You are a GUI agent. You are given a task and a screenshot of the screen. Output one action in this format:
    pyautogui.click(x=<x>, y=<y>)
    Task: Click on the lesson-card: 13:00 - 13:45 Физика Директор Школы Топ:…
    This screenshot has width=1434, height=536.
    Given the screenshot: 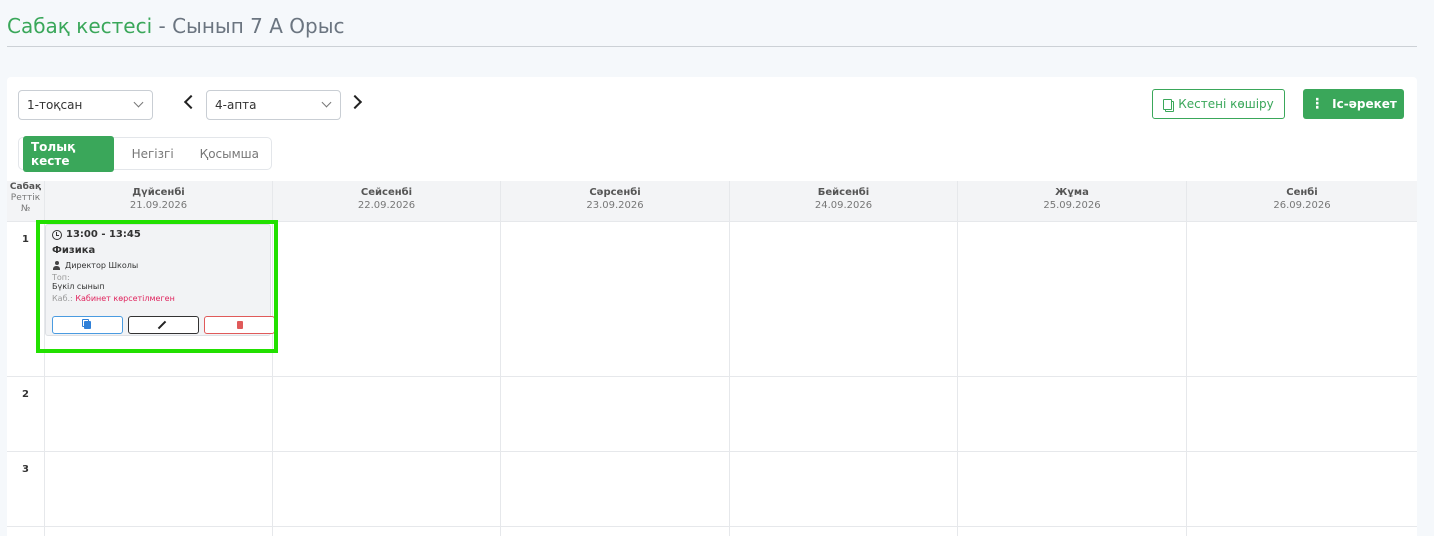 What is the action you would take?
    pyautogui.click(x=160, y=280)
    